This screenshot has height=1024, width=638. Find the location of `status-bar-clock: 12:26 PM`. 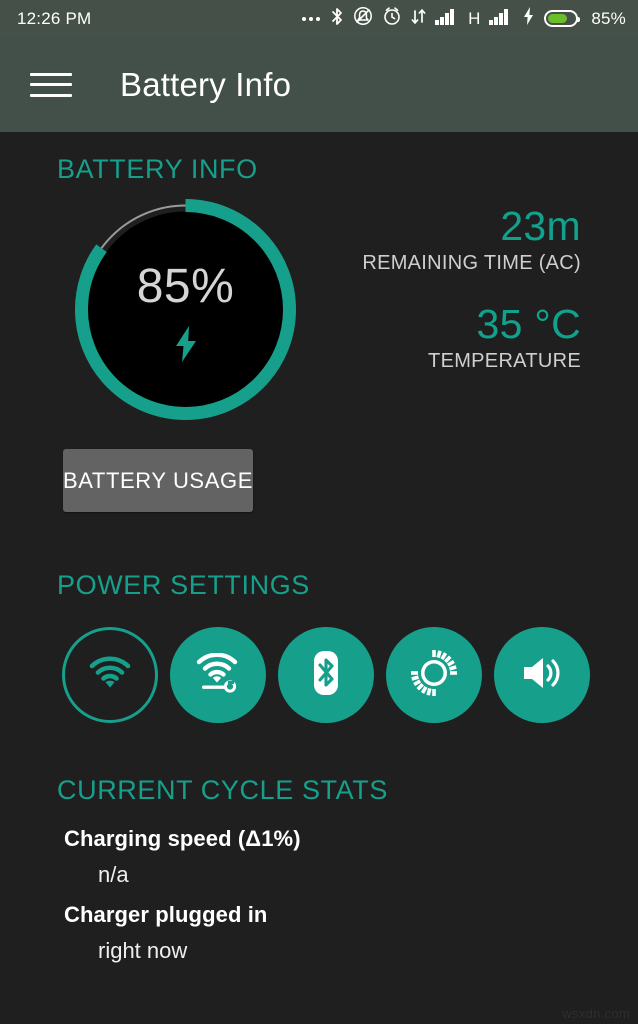

status-bar-clock: 12:26 PM is located at coordinates (54, 18).